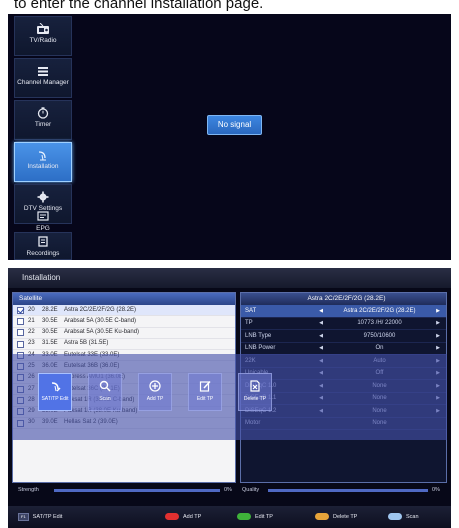 Image resolution: width=459 pixels, height=528 pixels. What do you see at coordinates (55, 399) in the screenshot?
I see `tool-label: SAT/TP Edit` at bounding box center [55, 399].